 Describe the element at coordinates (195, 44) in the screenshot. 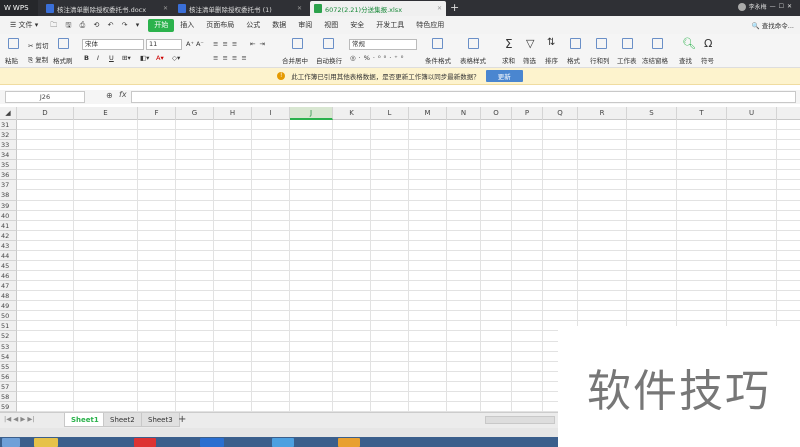

I see `font-grow-icon: A⁺ A⁻` at that location.